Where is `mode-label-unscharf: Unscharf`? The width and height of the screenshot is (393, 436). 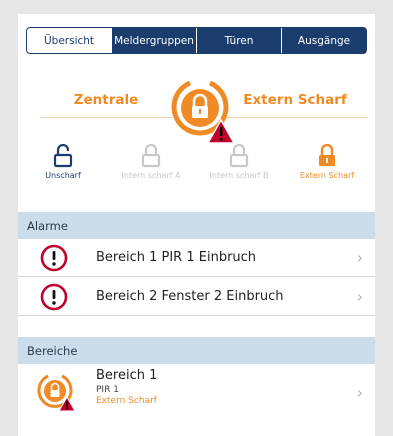
mode-label-unscharf: Unscharf is located at coordinates (63, 175).